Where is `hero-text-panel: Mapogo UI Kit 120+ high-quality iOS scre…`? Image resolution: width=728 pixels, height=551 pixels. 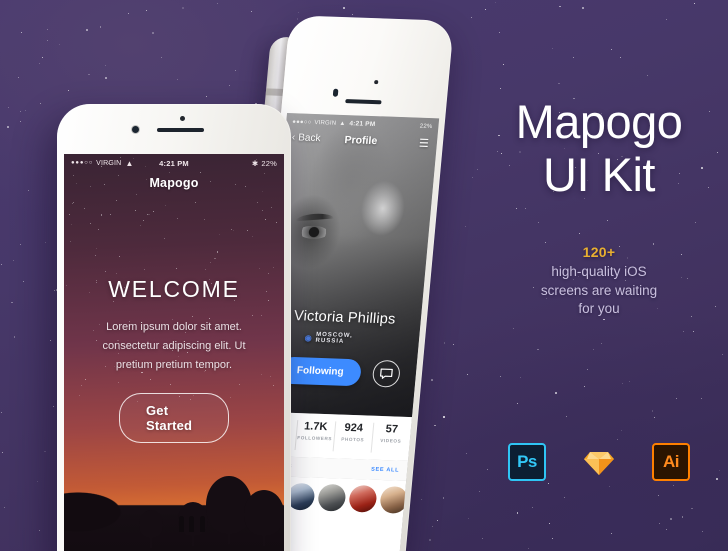 hero-text-panel: Mapogo UI Kit 120+ high-quality iOS scre… is located at coordinates (599, 207).